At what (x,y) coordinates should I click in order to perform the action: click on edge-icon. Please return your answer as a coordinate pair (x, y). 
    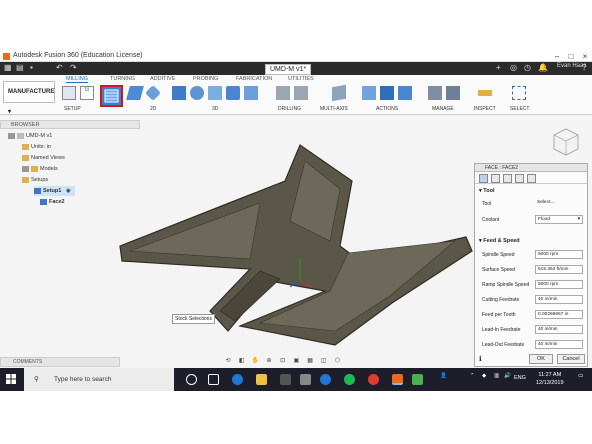
    Looking at the image, I should click on (237, 379).